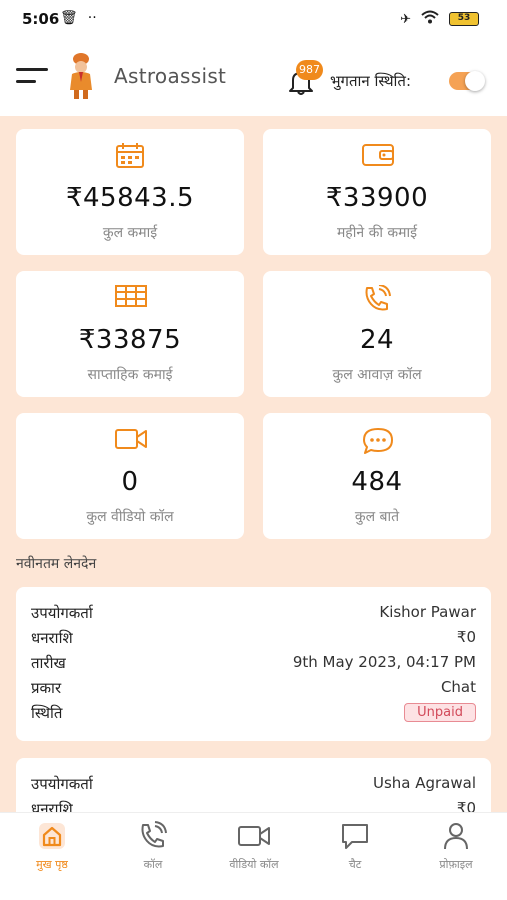 This screenshot has width=507, height=900. I want to click on stat-label: कुल बाते, so click(377, 517).